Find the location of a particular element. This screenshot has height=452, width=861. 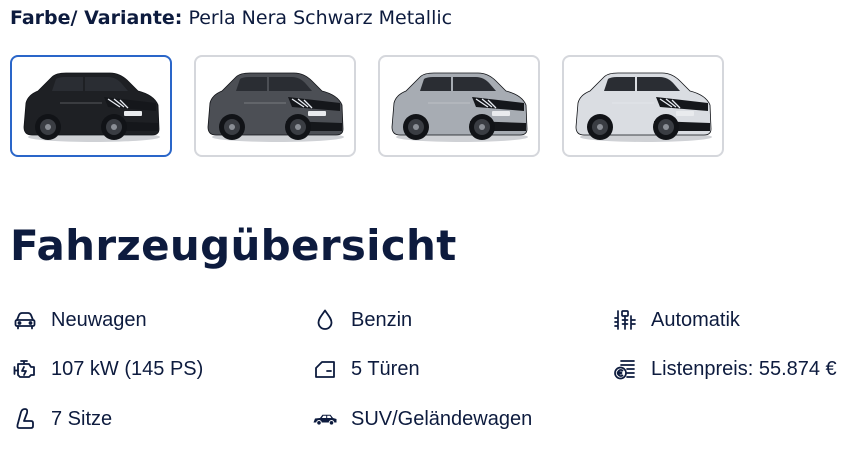

spec-condition: Neuwagen is located at coordinates (79, 320).